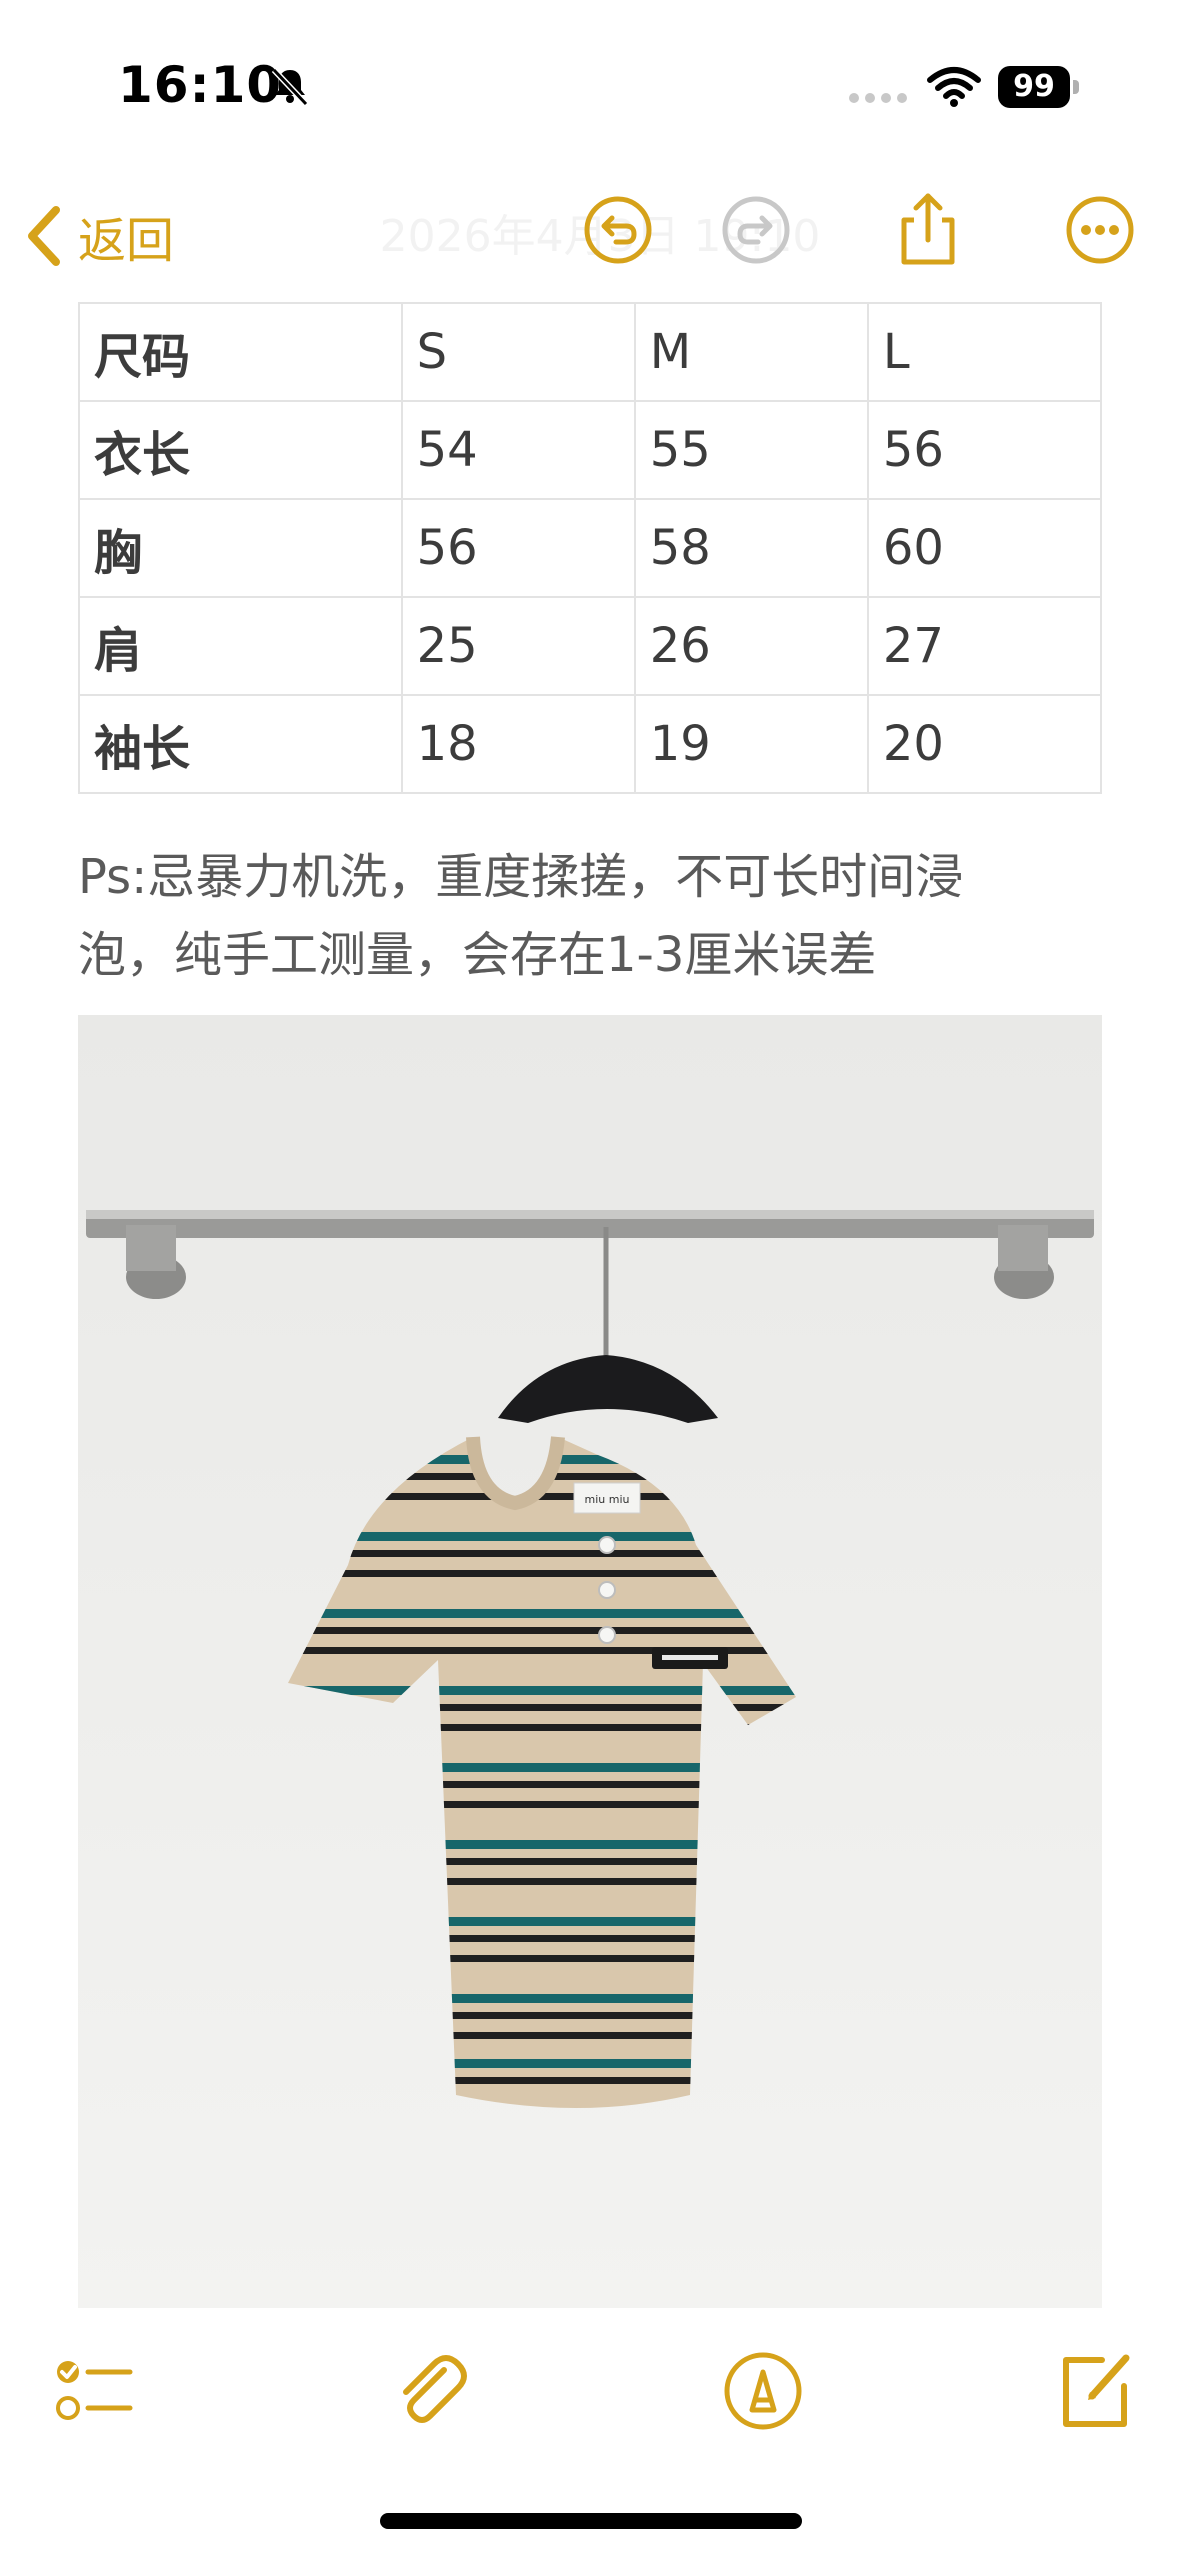 The image size is (1179, 2556). What do you see at coordinates (984, 744) in the screenshot?
I see `table-cell: 20` at bounding box center [984, 744].